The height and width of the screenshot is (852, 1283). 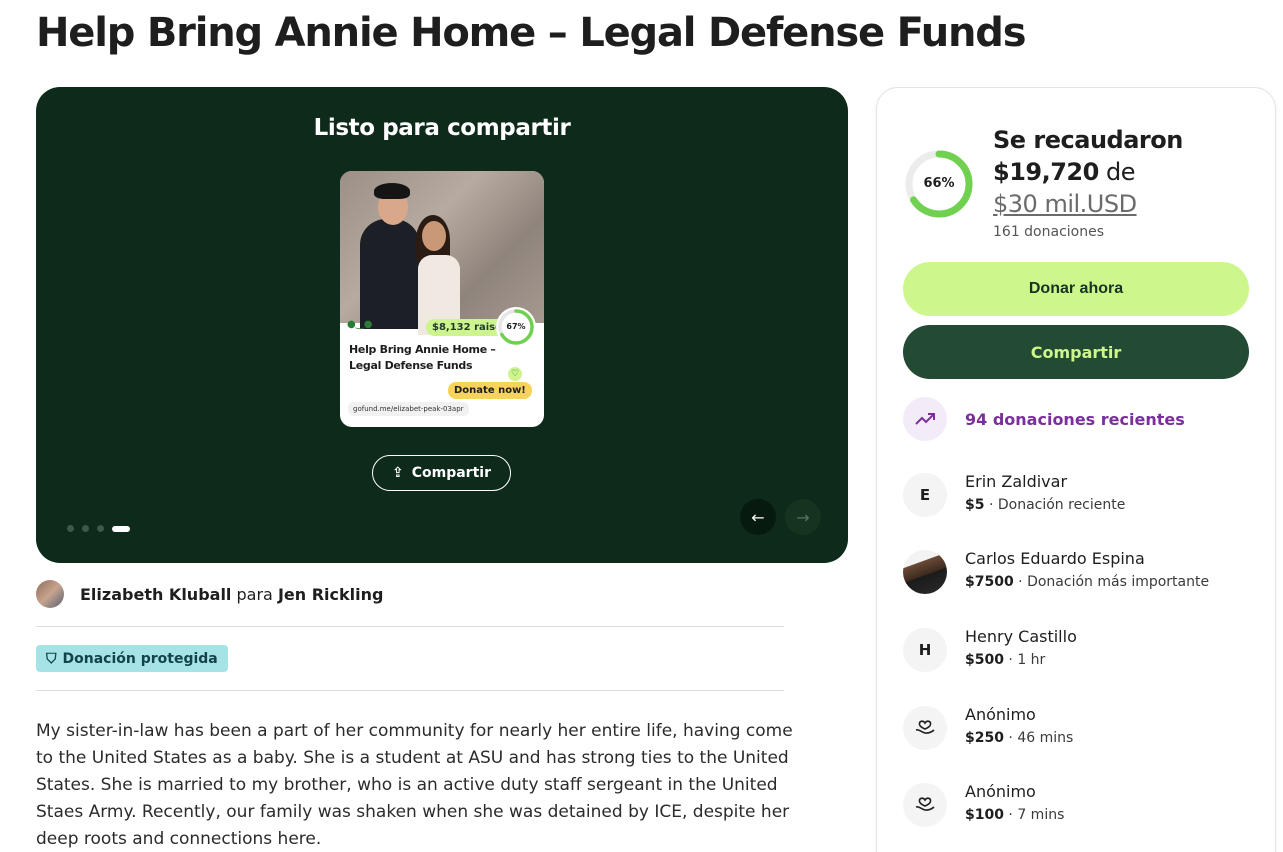 I want to click on progress-percent: 66%, so click(x=939, y=183).